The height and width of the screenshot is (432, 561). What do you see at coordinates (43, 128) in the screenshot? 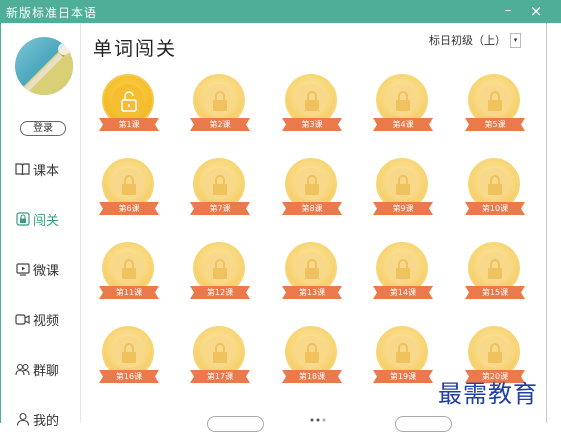
I see `login-button: 登录` at bounding box center [43, 128].